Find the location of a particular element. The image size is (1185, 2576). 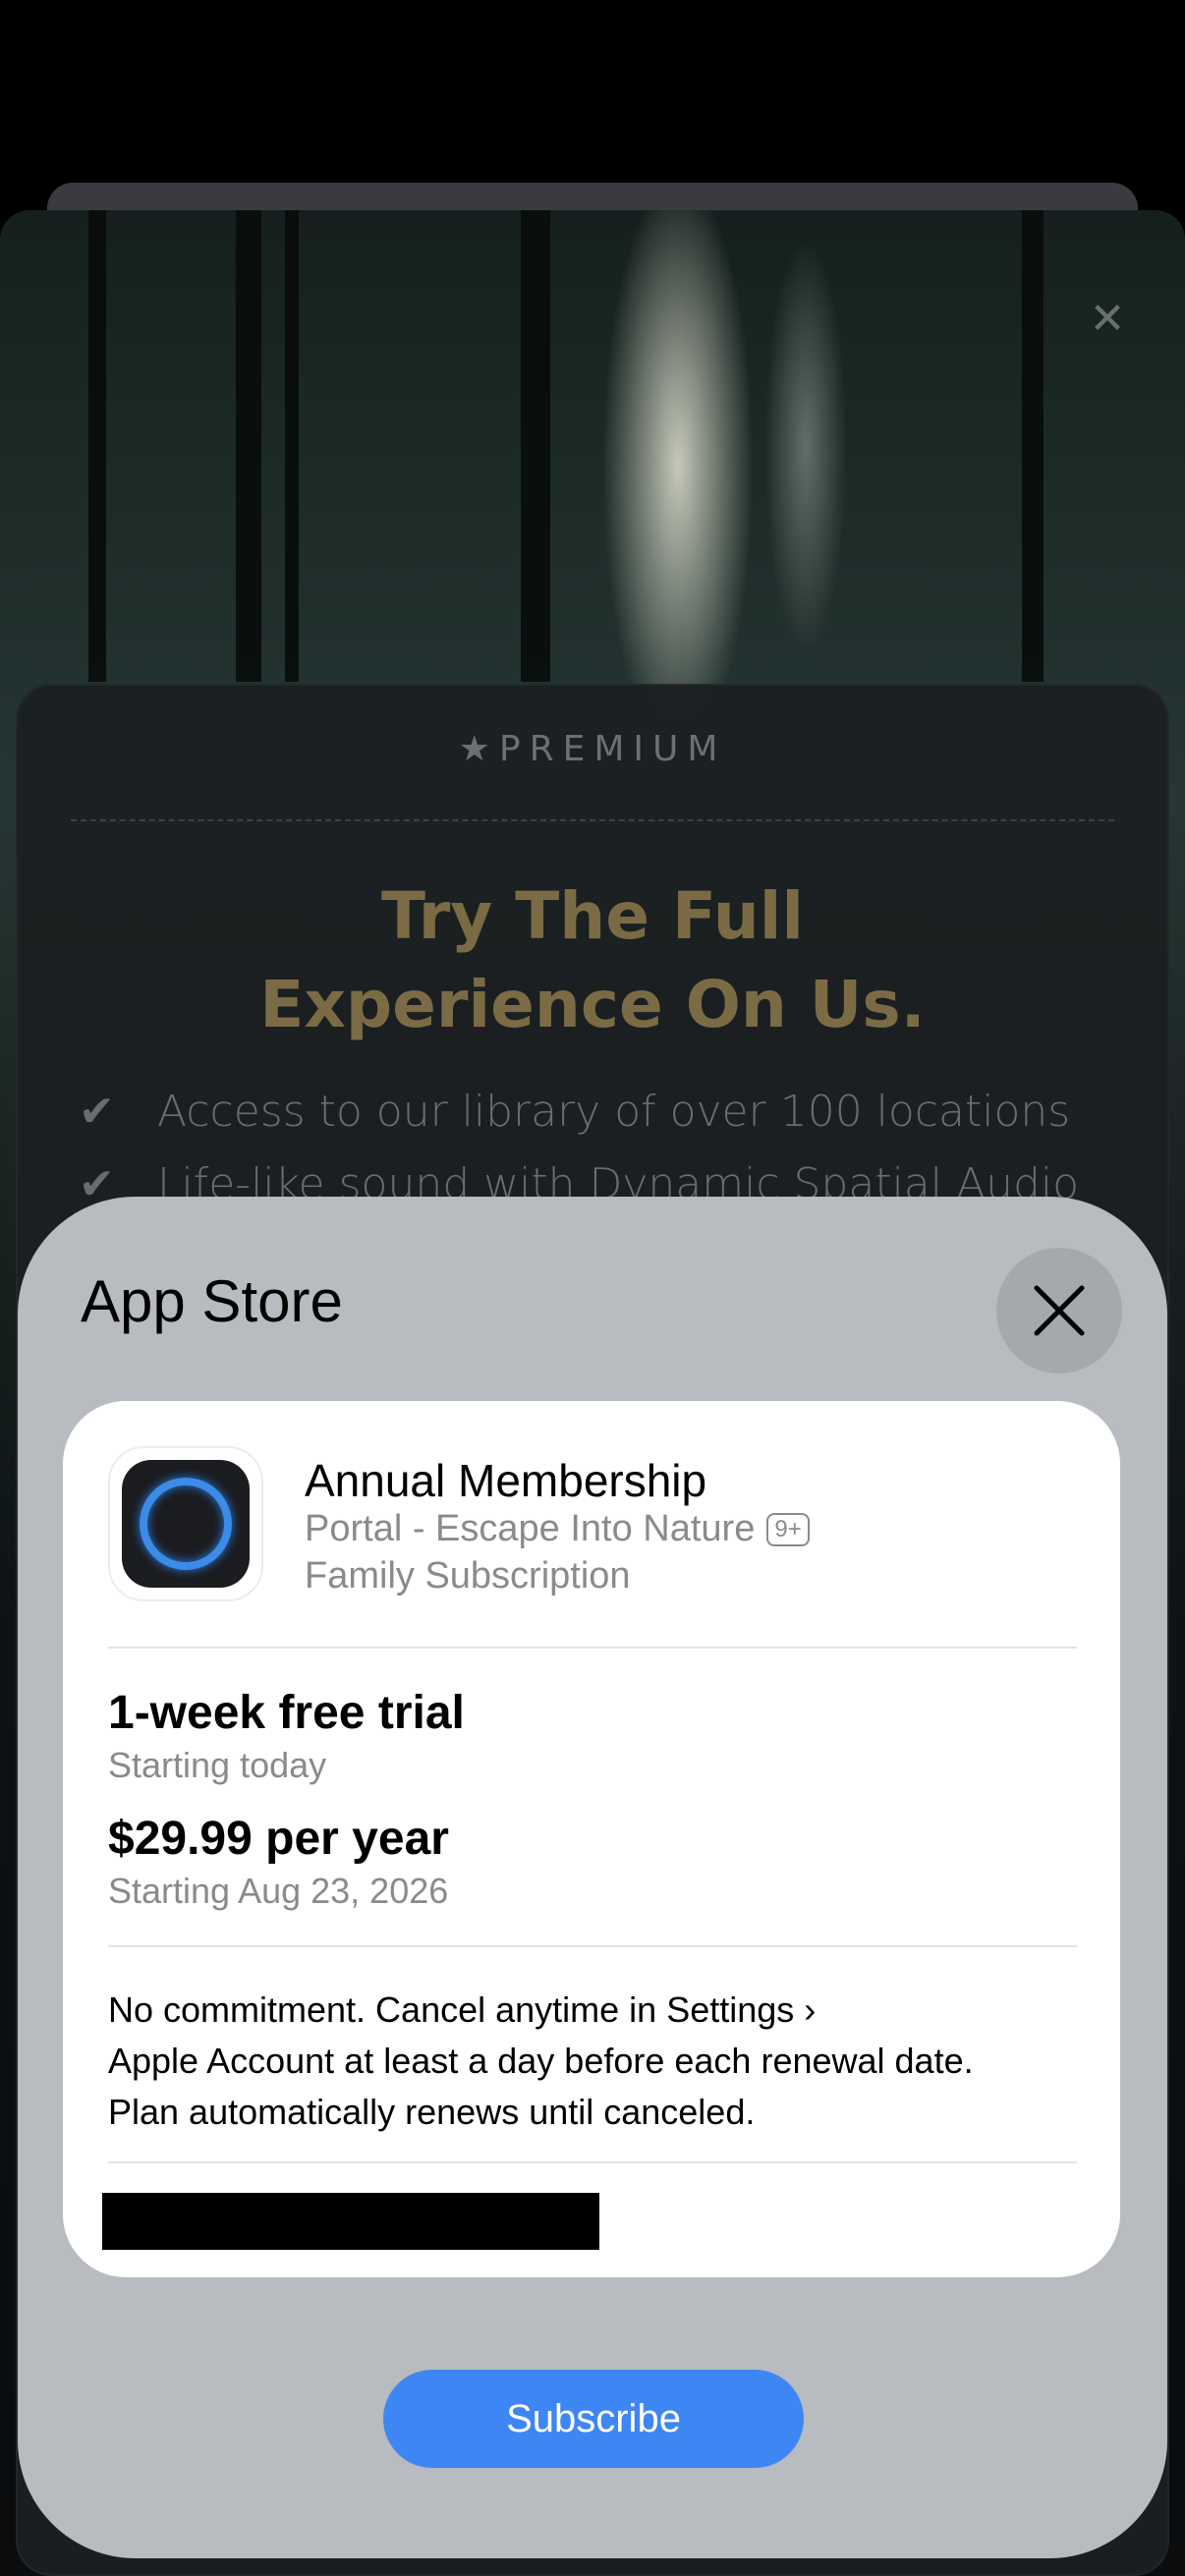

subscription-type: Family Subscription is located at coordinates (468, 1575).